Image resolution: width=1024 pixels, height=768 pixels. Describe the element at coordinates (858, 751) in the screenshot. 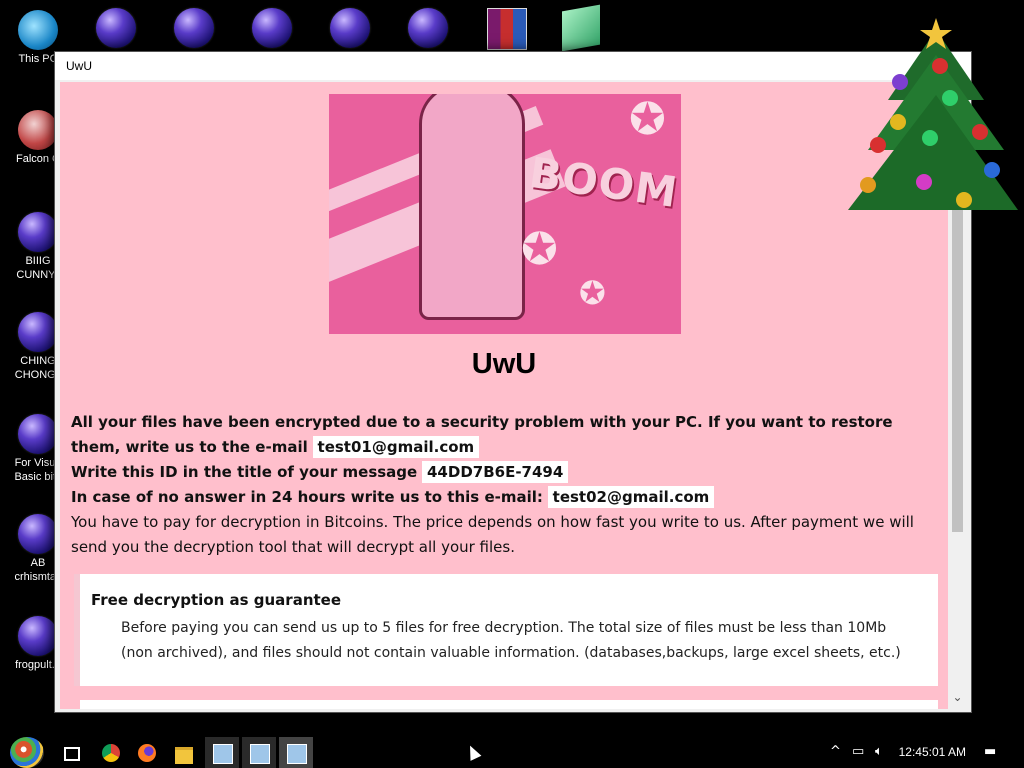

I see `network-icon: ▭` at that location.